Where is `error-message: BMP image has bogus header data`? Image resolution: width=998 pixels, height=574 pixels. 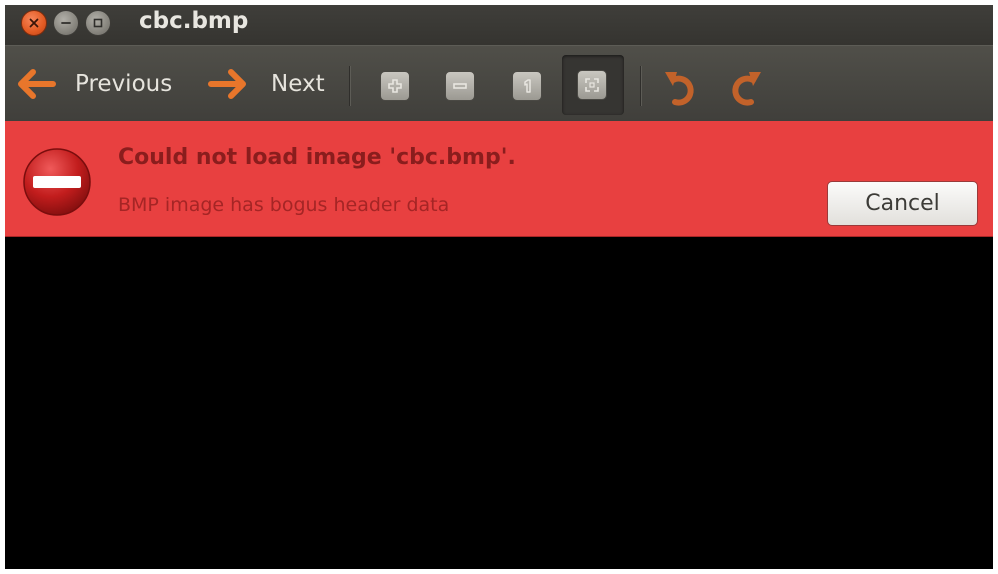
error-message: BMP image has bogus header data is located at coordinates (284, 205).